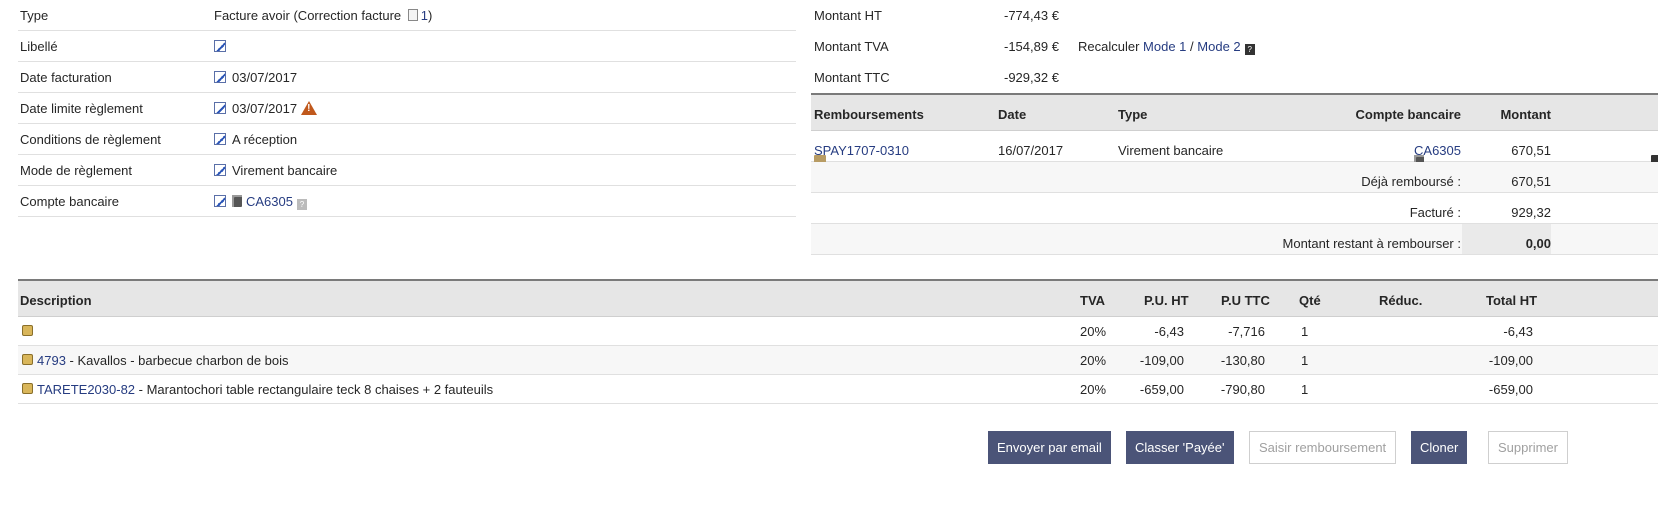  Describe the element at coordinates (1180, 447) in the screenshot. I see `classify-paid-button: Classer 'Payée'` at that location.